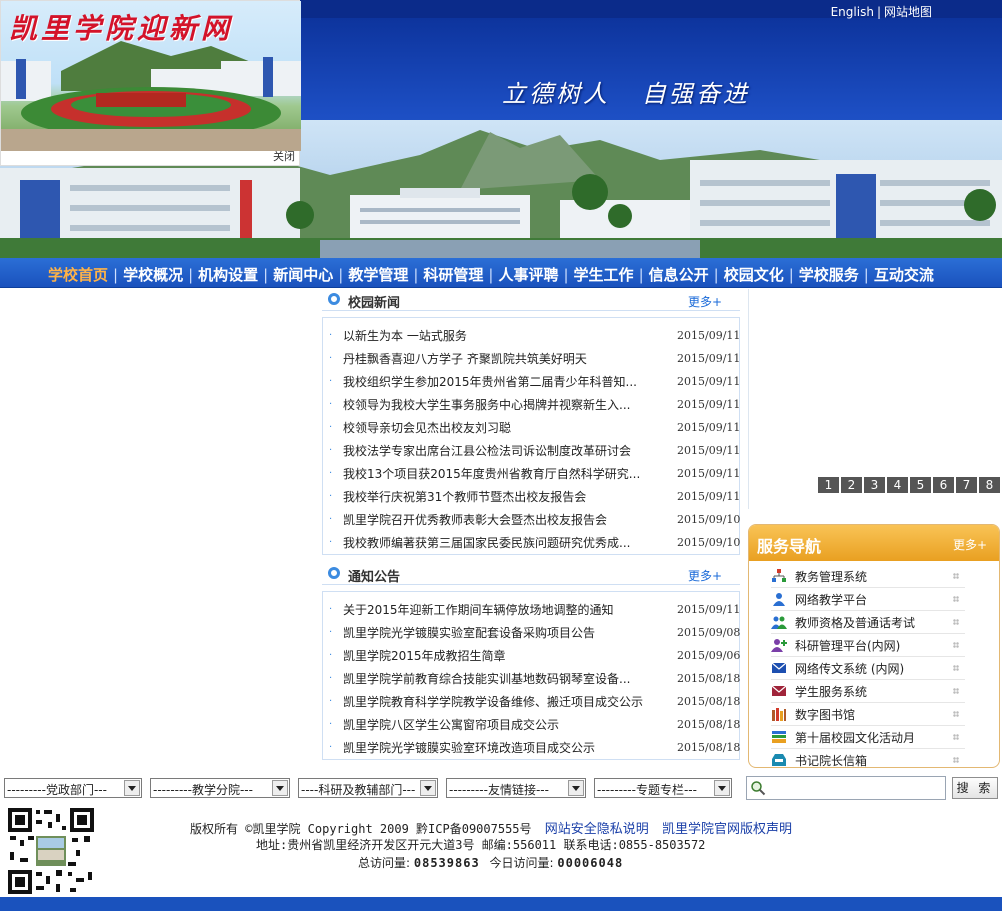 The height and width of the screenshot is (911, 1002). I want to click on slide-page-button: 1, so click(828, 485).